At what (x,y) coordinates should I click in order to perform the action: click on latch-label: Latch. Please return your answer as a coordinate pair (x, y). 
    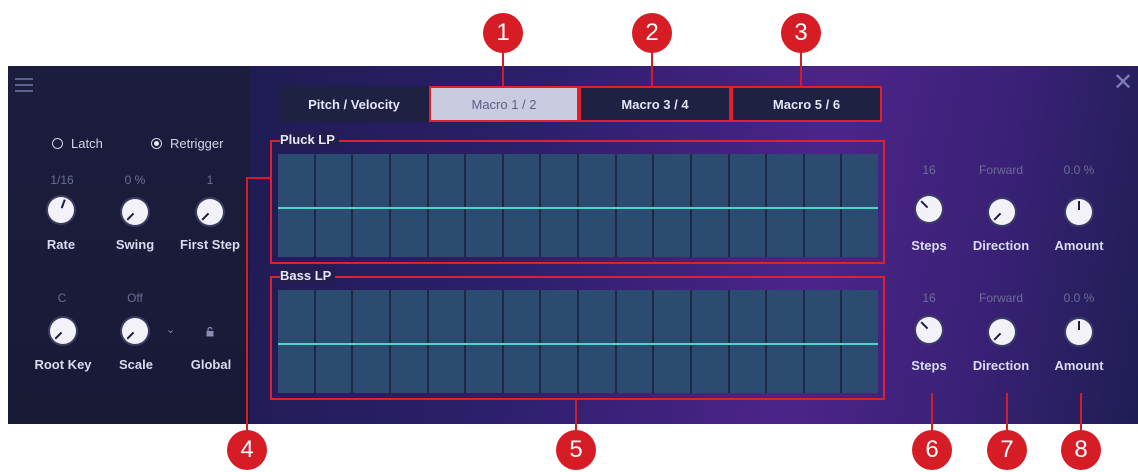
    Looking at the image, I should click on (87, 143).